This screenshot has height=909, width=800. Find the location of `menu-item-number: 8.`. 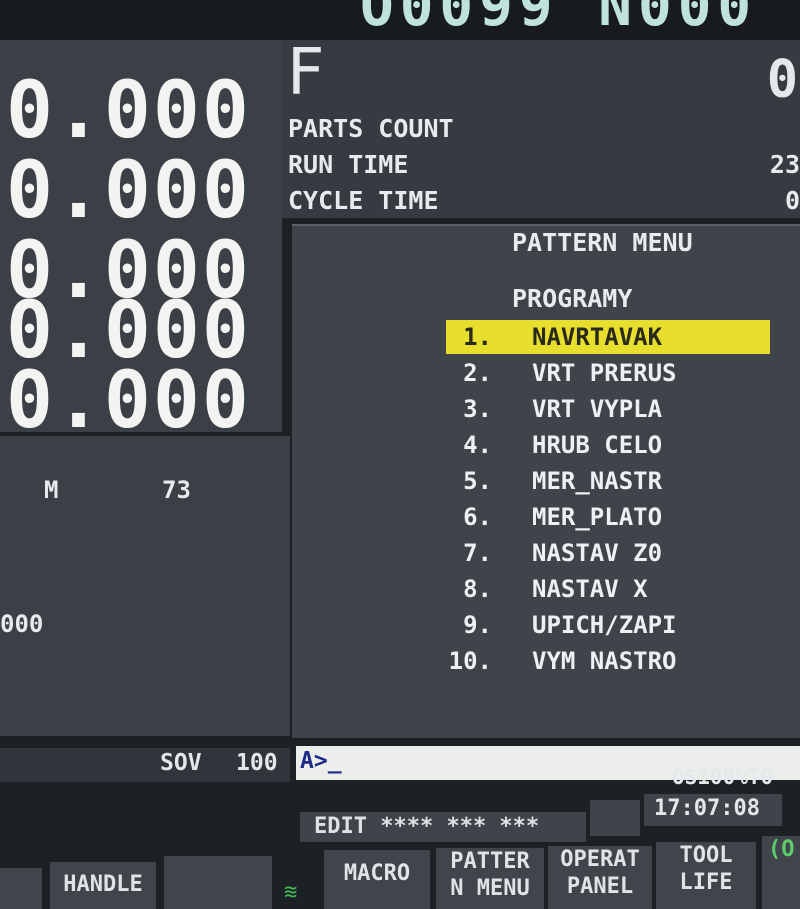

menu-item-number: 8. is located at coordinates (477, 589).